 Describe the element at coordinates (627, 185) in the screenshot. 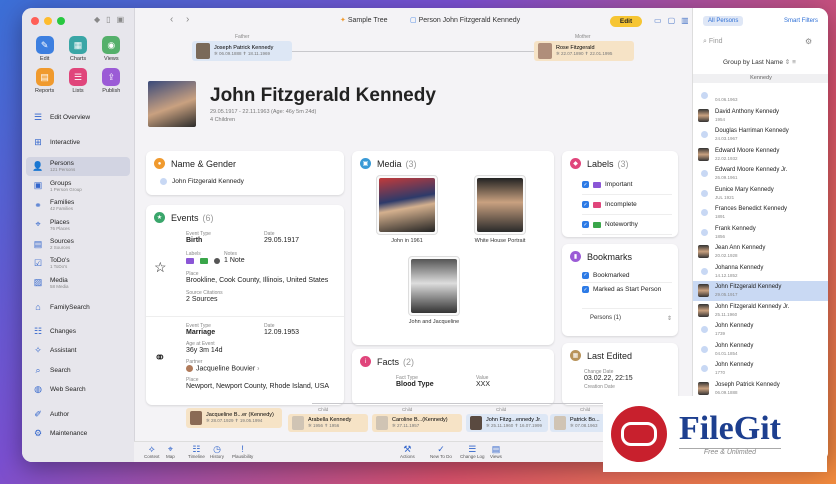

I see `label-checkbox-important: ✓ Important` at that location.